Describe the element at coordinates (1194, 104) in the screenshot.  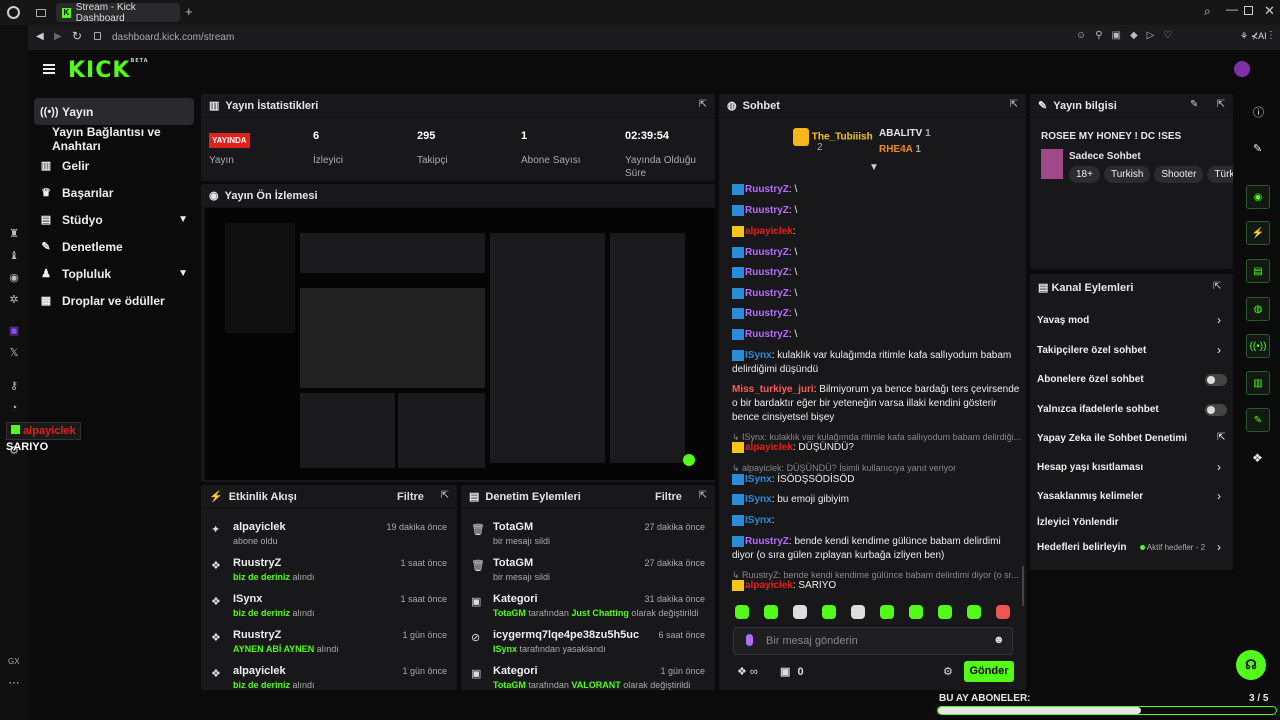
I see `edit-icon: ✎` at that location.